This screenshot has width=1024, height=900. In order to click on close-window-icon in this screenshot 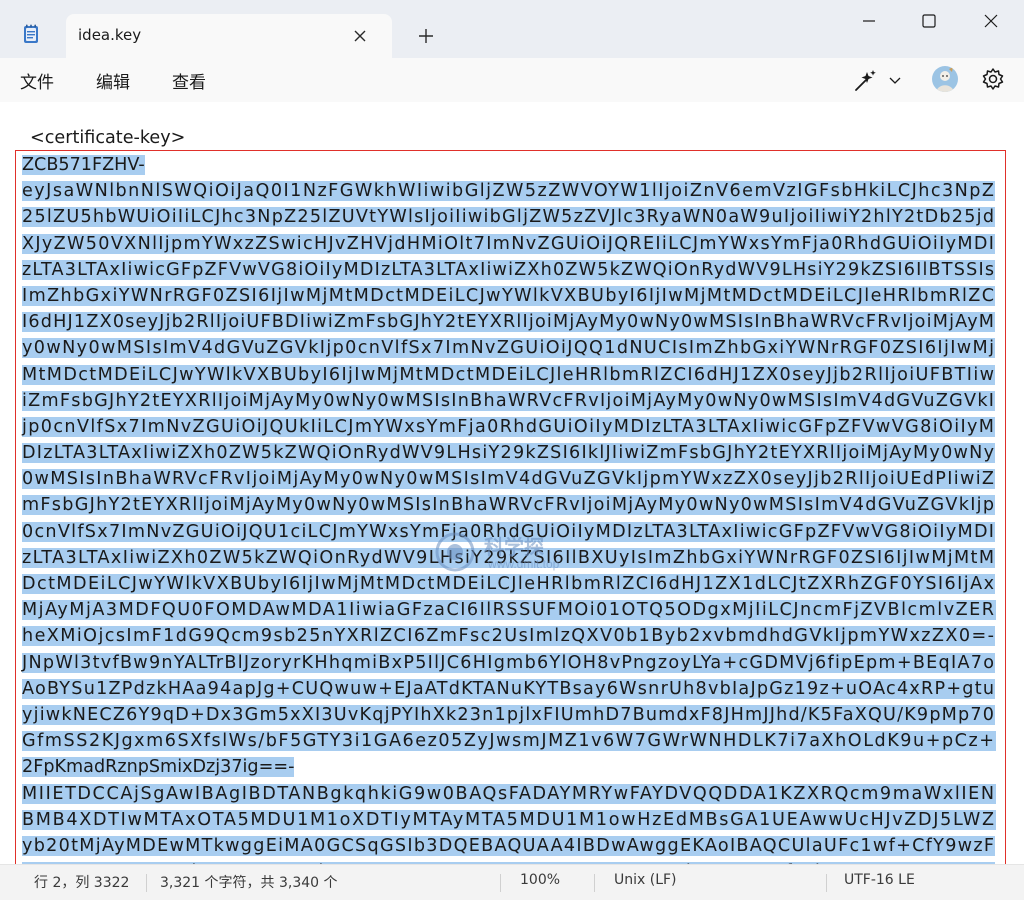, I will do `click(991, 21)`.